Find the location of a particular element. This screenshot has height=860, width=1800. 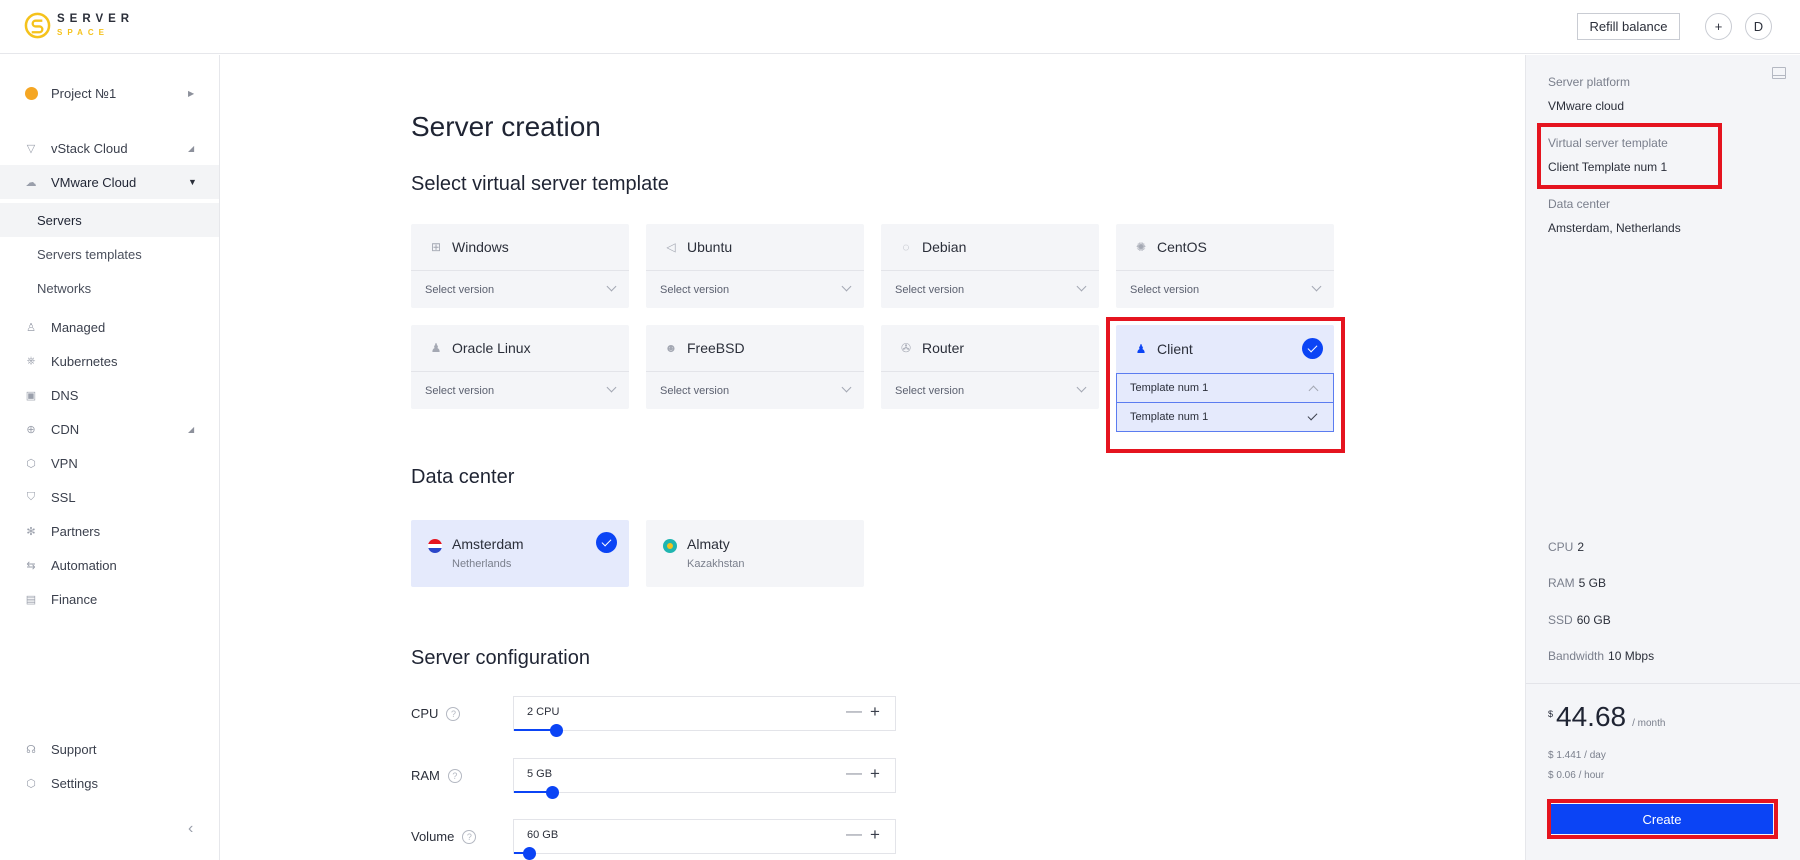

config-label-text: Volume is located at coordinates (433, 836).